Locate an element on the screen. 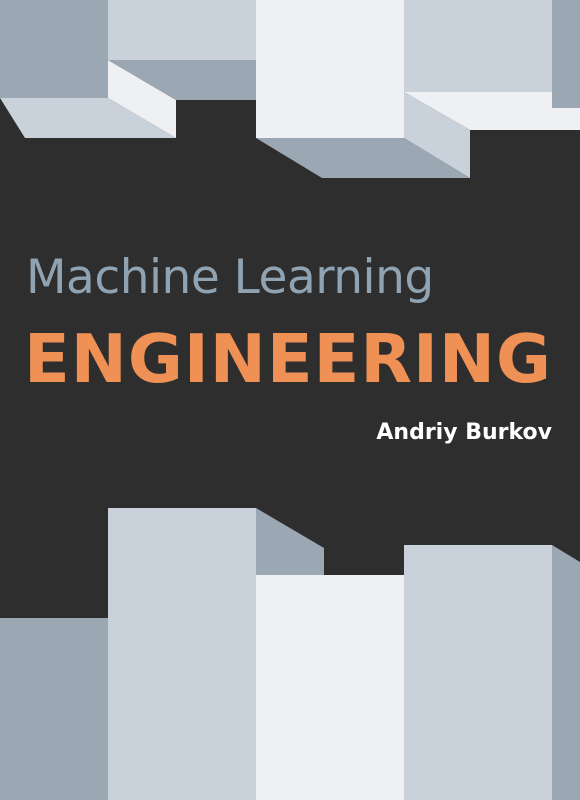 The height and width of the screenshot is (800, 580). title-engineering: ENGINEERING is located at coordinates (288, 359).